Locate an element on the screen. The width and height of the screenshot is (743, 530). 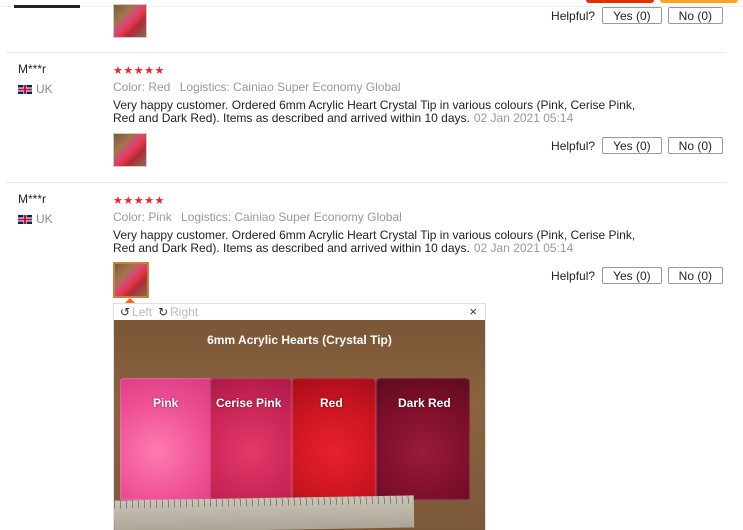
rotate-left-icon: ↺ is located at coordinates (125, 312).